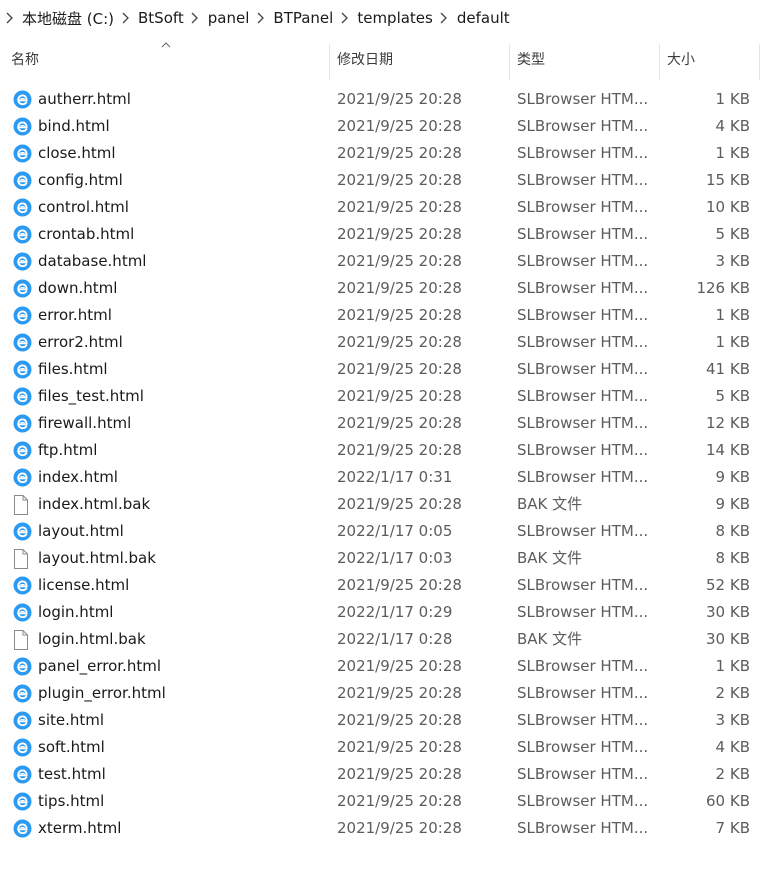 Image resolution: width=779 pixels, height=874 pixels. Describe the element at coordinates (421, 59) in the screenshot. I see `column-header-date: 修改日期` at that location.